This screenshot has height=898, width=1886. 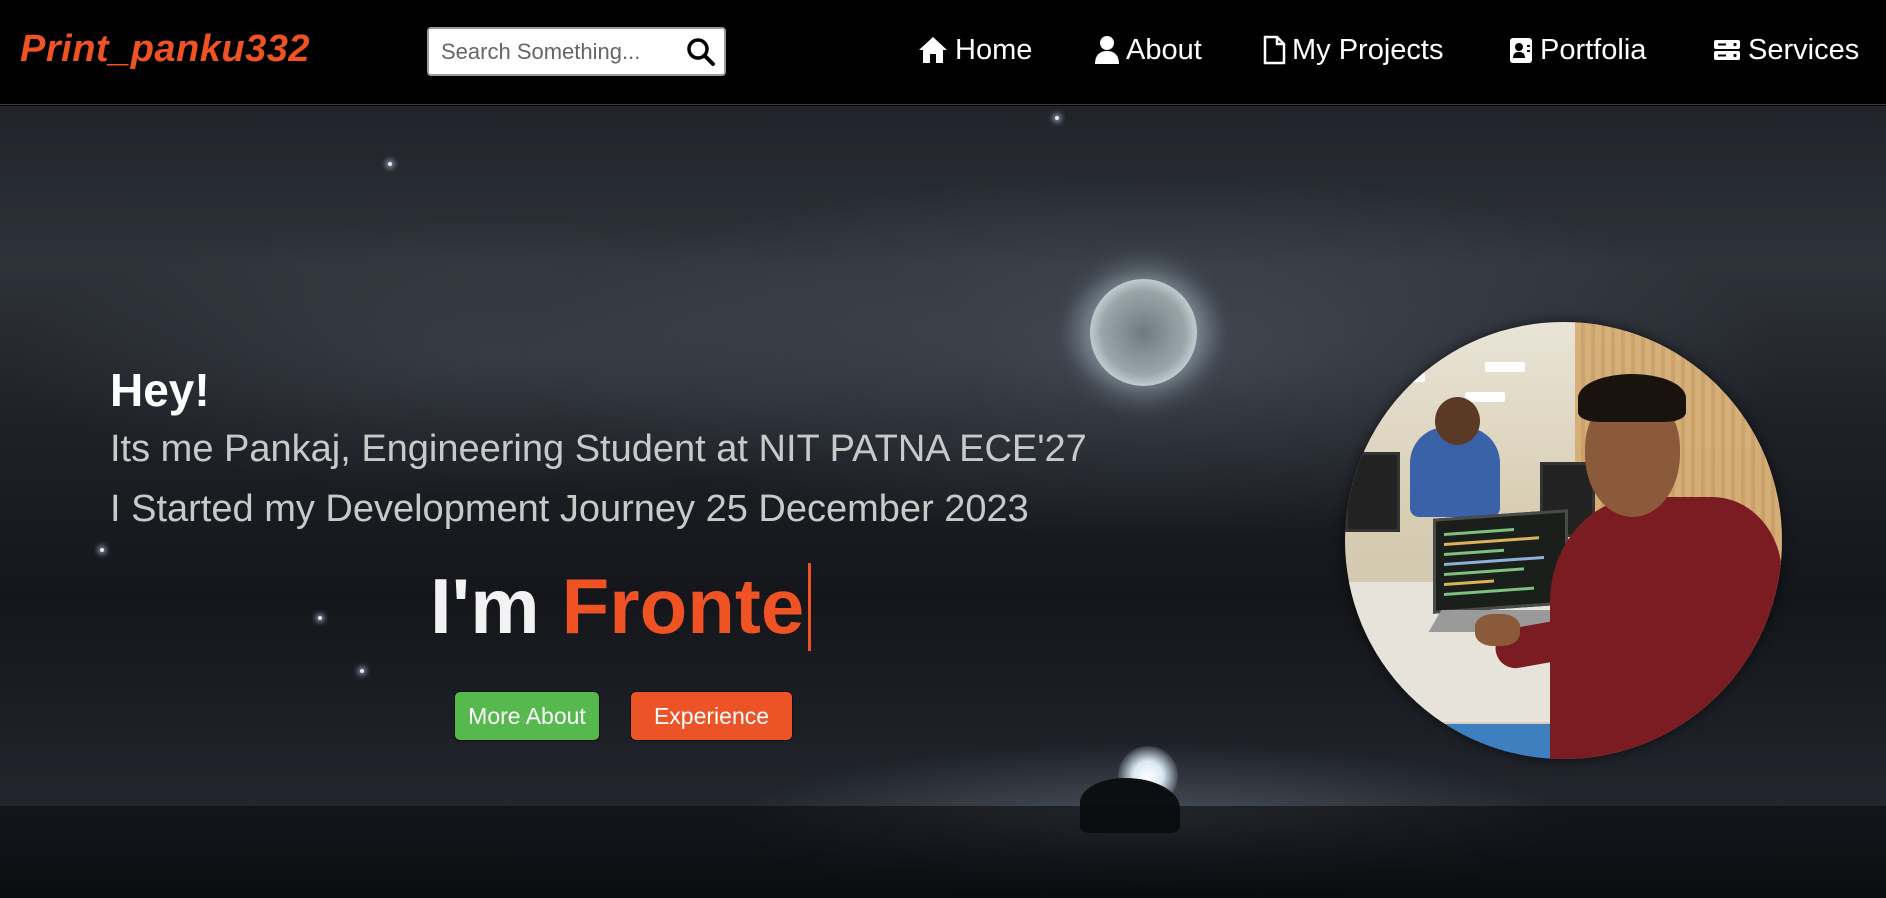 What do you see at coordinates (1372, 492) in the screenshot?
I see `monitor-decoration` at bounding box center [1372, 492].